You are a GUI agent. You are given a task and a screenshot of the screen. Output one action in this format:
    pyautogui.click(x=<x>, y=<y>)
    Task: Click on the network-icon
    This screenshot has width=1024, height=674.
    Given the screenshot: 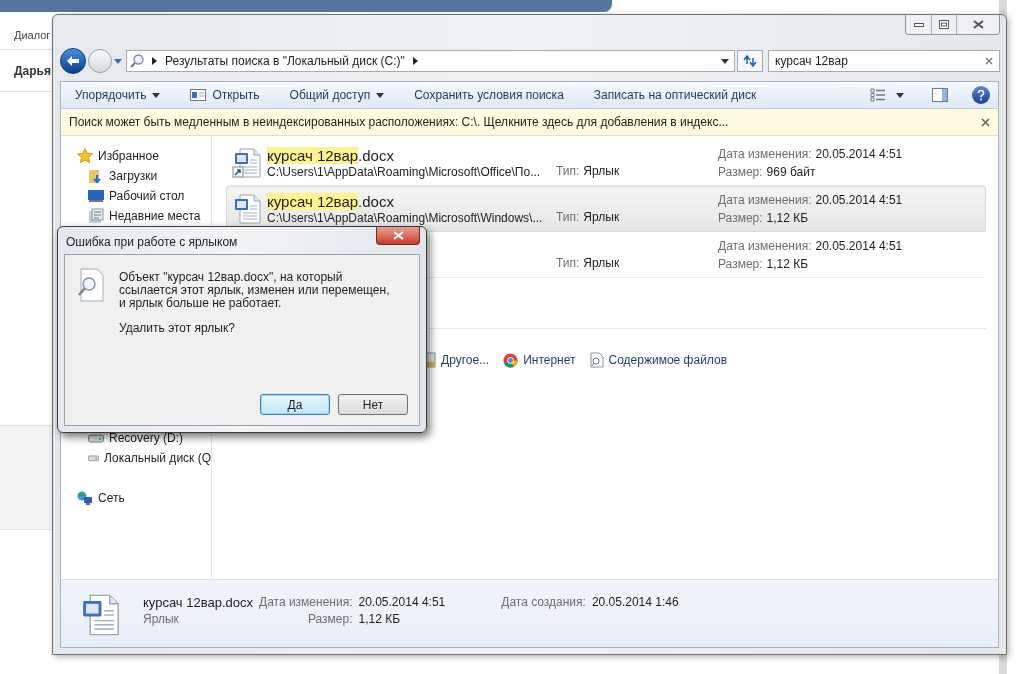 What is the action you would take?
    pyautogui.click(x=85, y=498)
    